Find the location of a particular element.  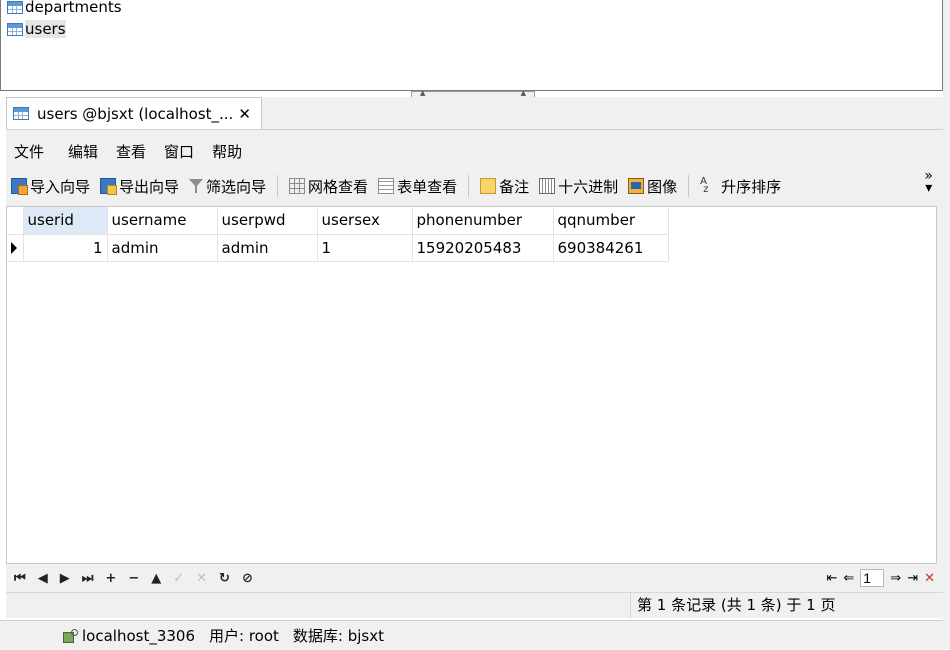

memo-label: 备注 is located at coordinates (514, 186).